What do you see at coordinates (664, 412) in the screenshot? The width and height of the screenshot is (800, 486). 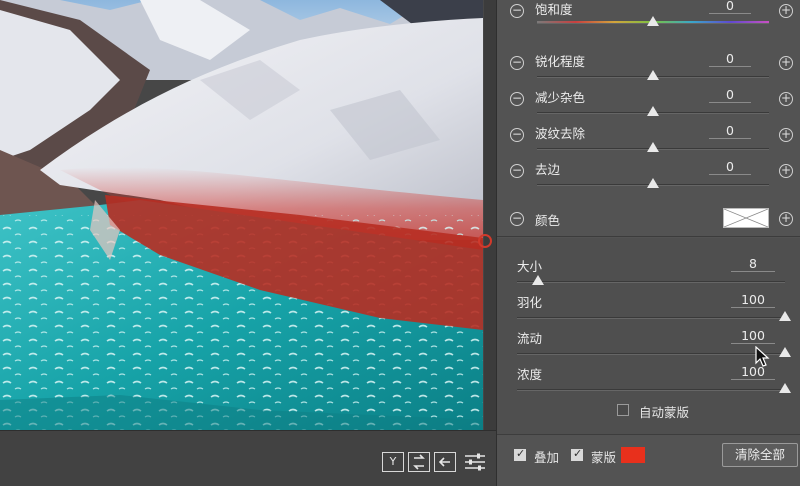 I see `auto-mask-label: 自动蒙版` at bounding box center [664, 412].